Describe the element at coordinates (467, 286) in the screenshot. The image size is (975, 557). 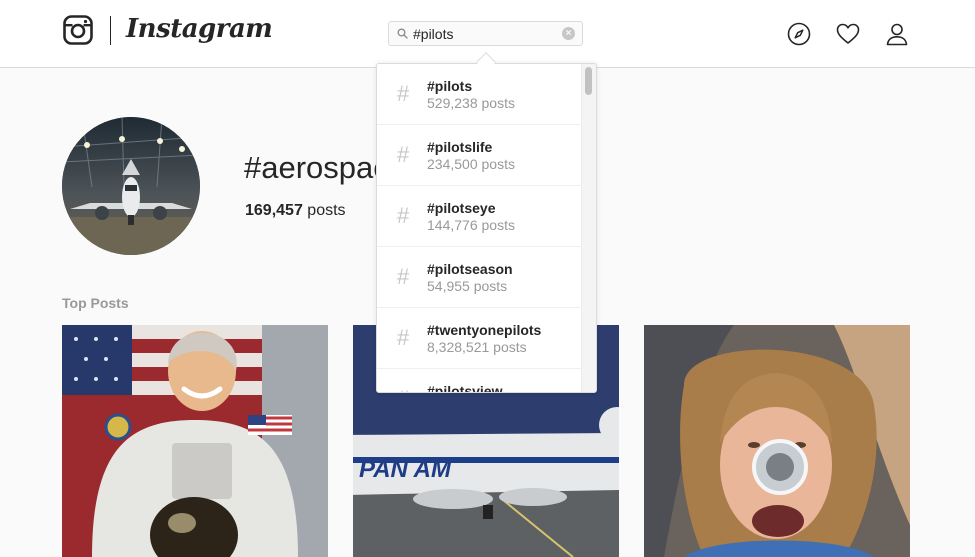
I see `result-count: 54,955 posts` at that location.